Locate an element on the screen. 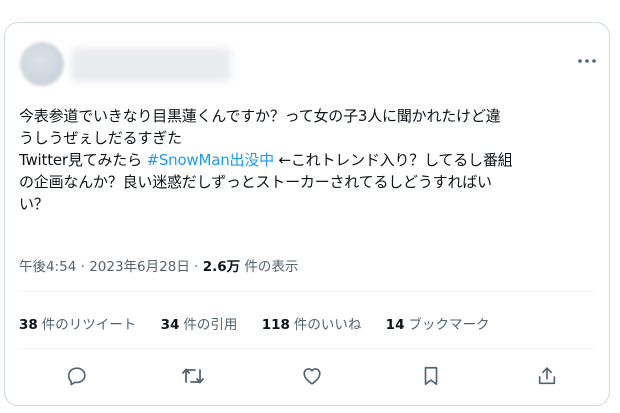 Image resolution: width=620 pixels, height=413 pixels. bookmarks-stat: 14 ブックマーク is located at coordinates (438, 323).